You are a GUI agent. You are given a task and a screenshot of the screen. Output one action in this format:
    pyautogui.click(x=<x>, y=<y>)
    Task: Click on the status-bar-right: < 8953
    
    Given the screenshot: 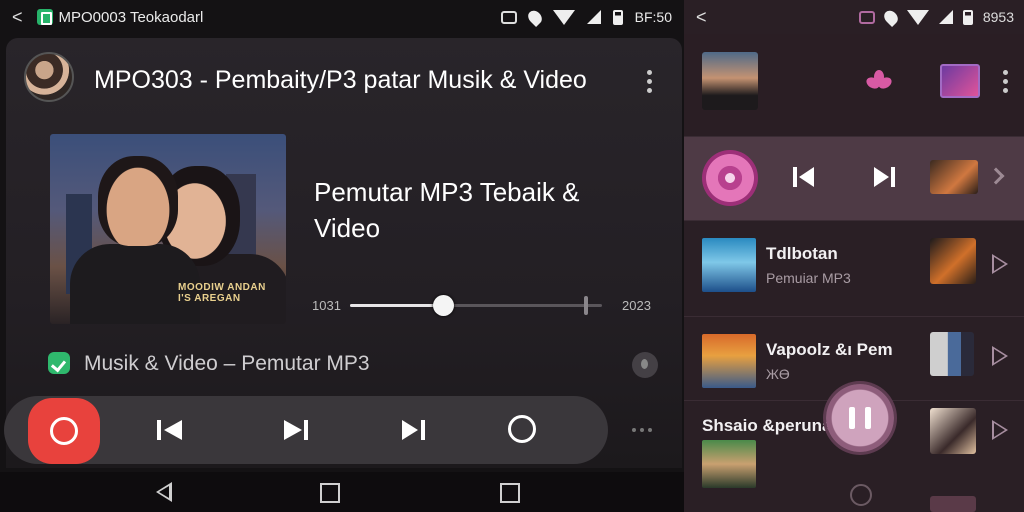 What is the action you would take?
    pyautogui.click(x=854, y=17)
    